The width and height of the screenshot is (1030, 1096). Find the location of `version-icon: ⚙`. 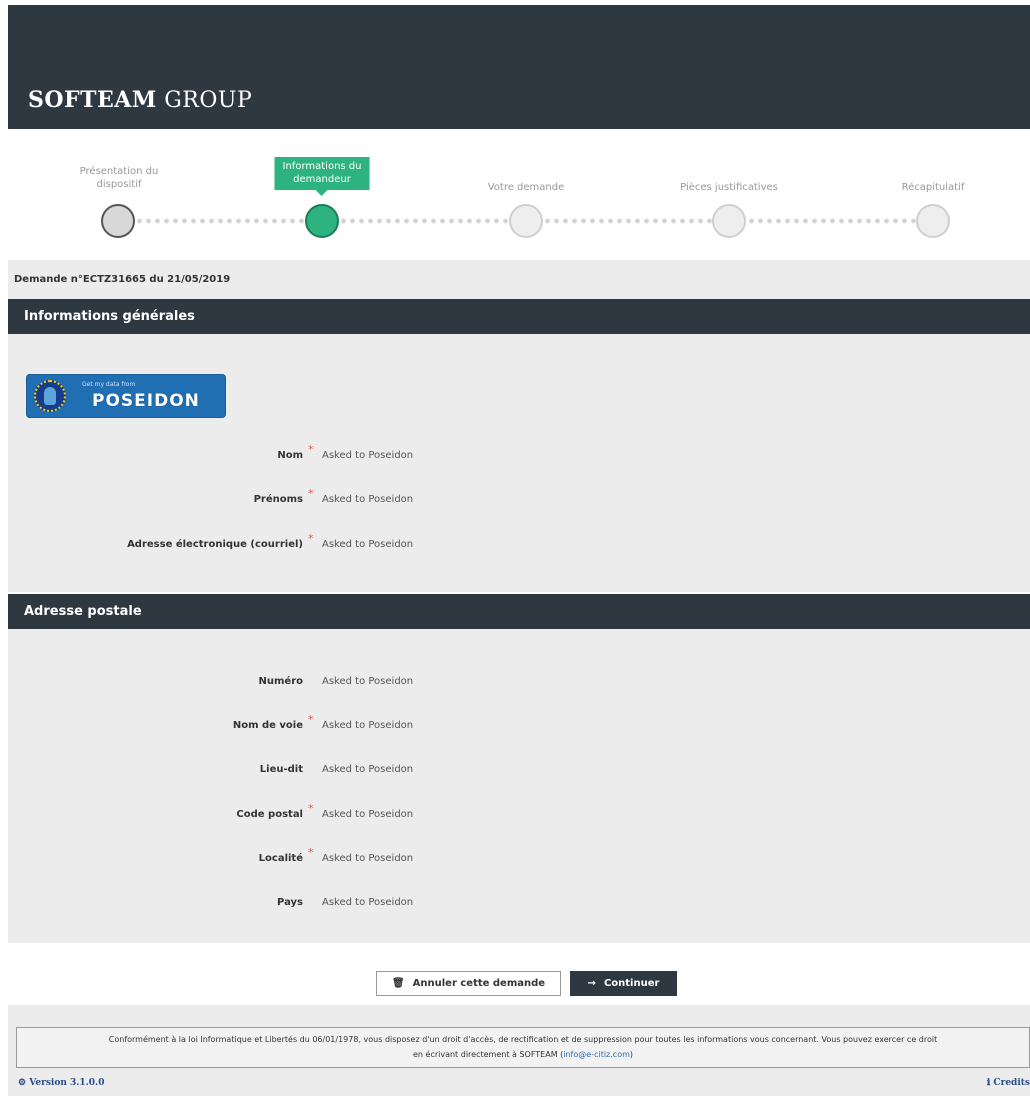

version-icon: ⚙ is located at coordinates (22, 1083).